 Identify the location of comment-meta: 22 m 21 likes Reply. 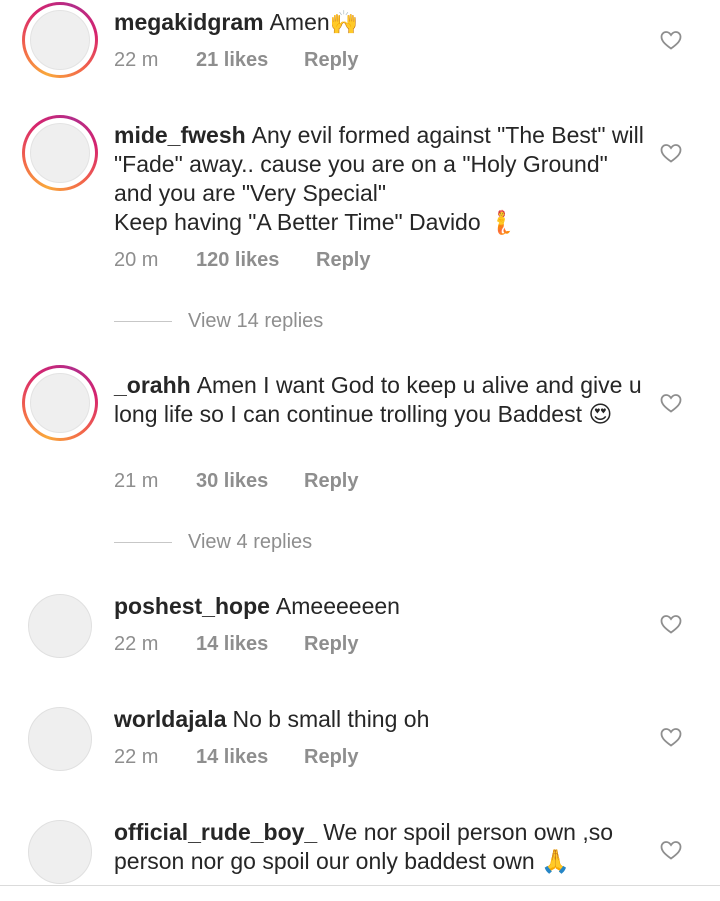
(236, 60).